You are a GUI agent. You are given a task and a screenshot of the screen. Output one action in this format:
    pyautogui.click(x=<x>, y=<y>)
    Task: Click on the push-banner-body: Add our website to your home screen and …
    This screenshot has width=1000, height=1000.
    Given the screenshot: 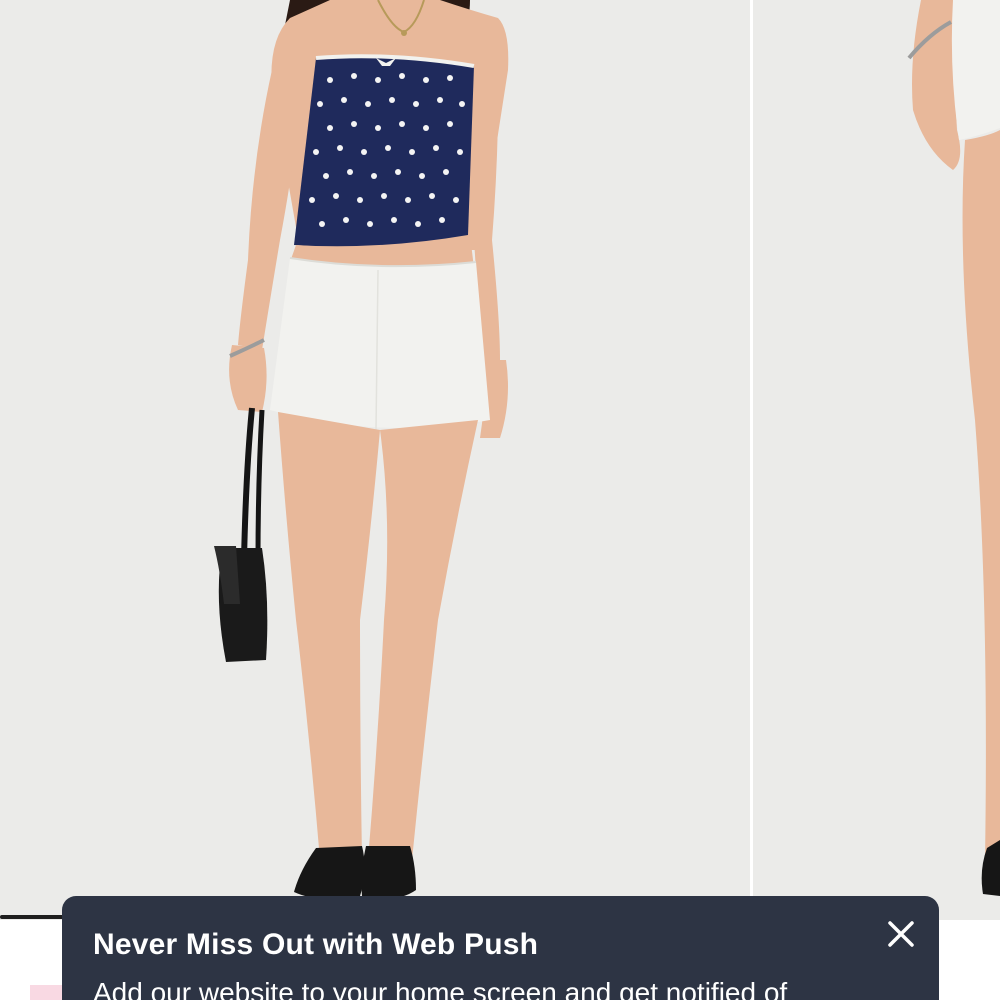 What is the action you would take?
    pyautogui.click(x=440, y=988)
    